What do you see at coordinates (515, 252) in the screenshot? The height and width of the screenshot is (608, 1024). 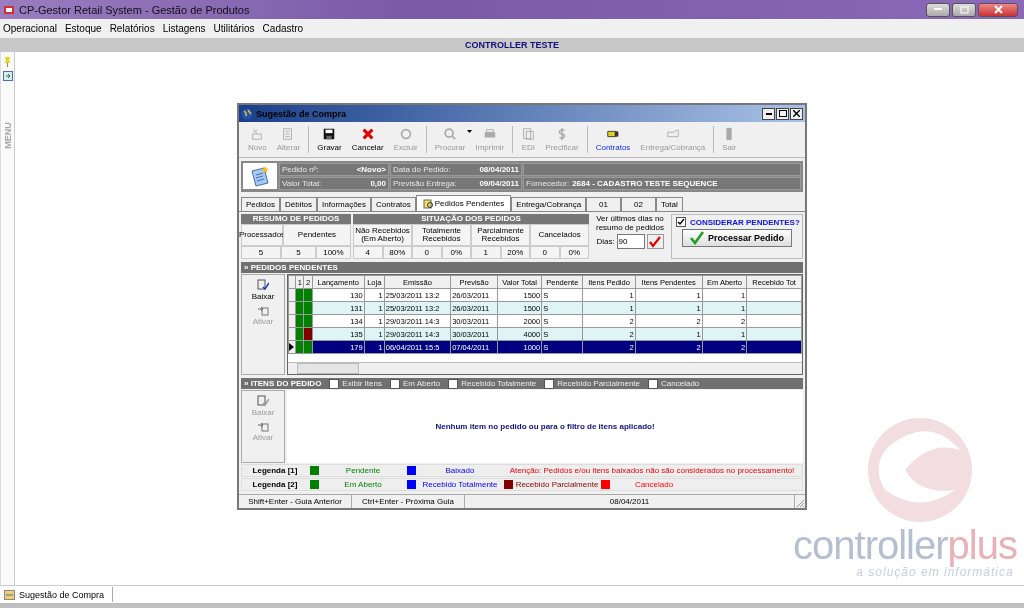 I see `summary-value: 20%` at bounding box center [515, 252].